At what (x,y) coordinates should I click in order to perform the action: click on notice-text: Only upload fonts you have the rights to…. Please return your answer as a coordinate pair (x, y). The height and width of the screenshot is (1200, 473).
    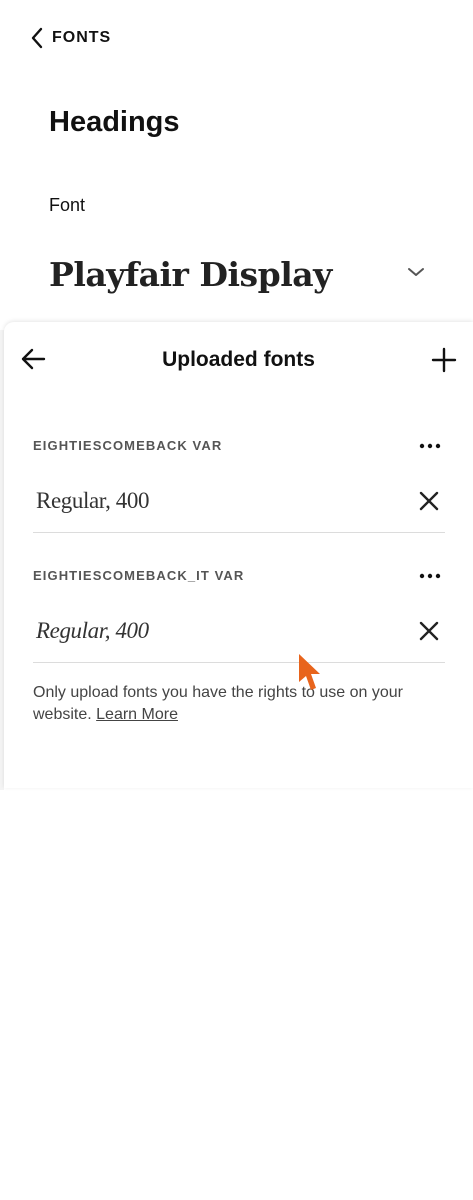
    Looking at the image, I should click on (218, 703).